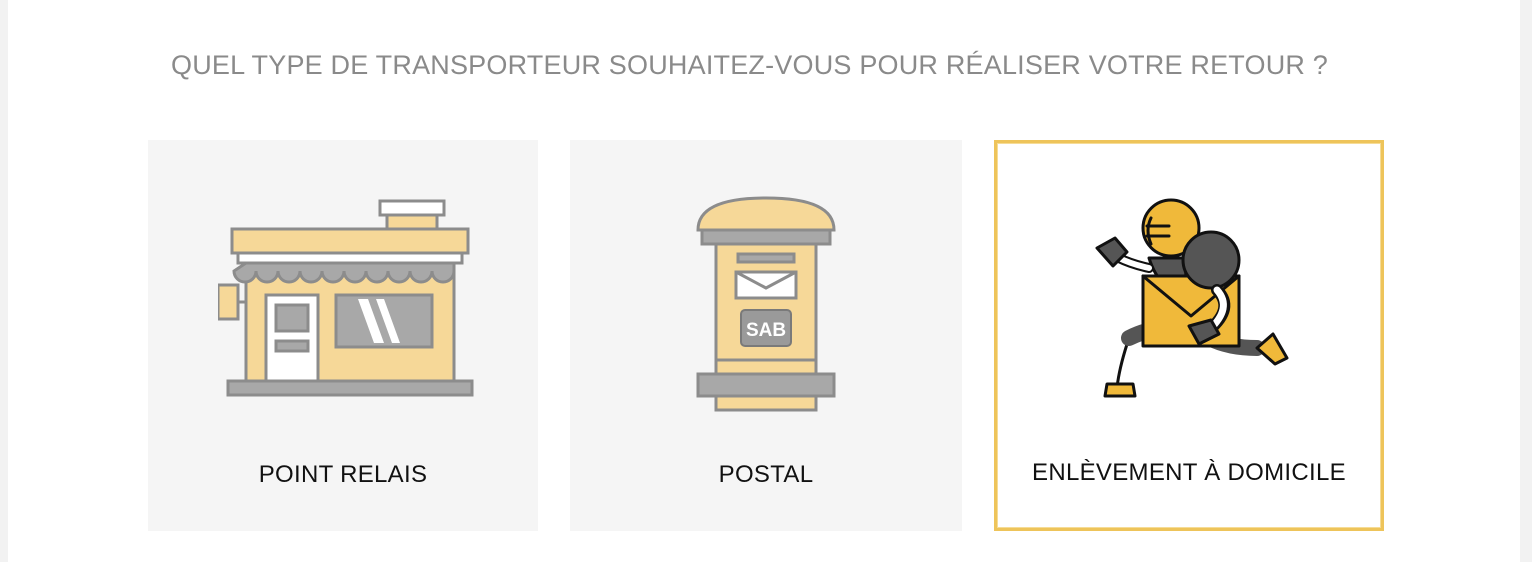 The height and width of the screenshot is (562, 1532). I want to click on shop-icon, so click(346, 298).